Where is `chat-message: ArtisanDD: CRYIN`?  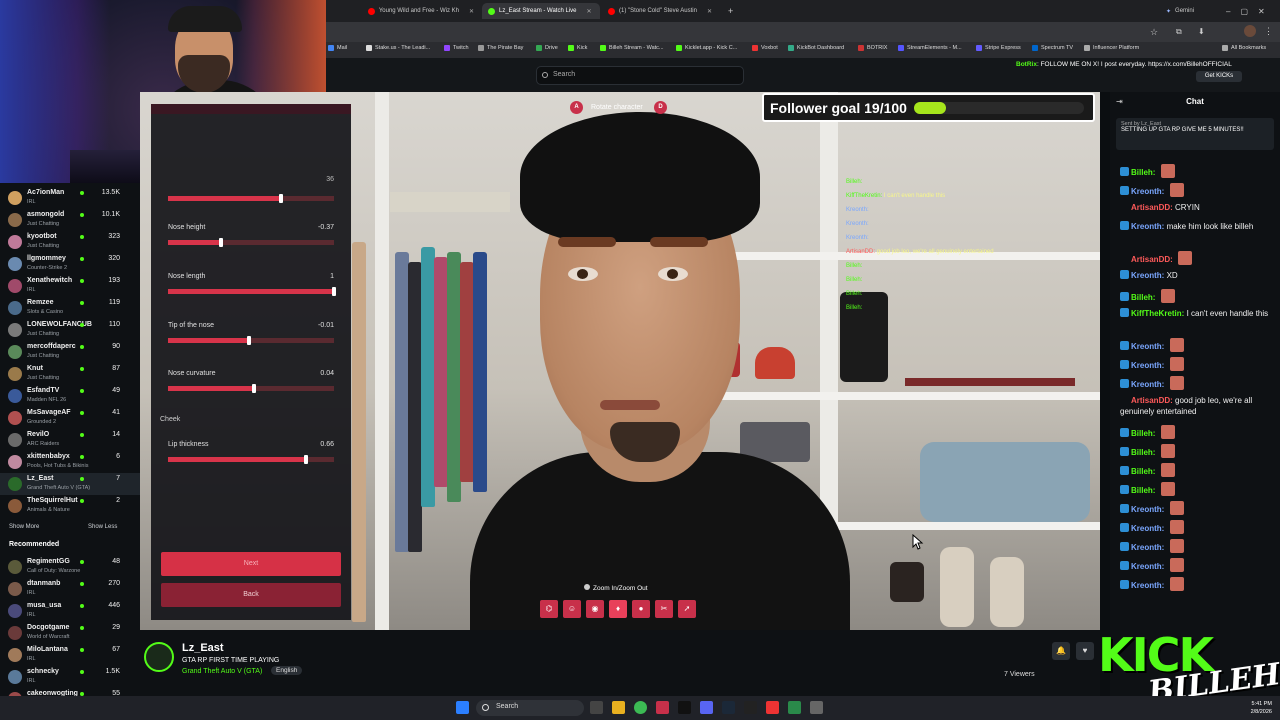 chat-message: ArtisanDD: CRYIN is located at coordinates (1197, 207).